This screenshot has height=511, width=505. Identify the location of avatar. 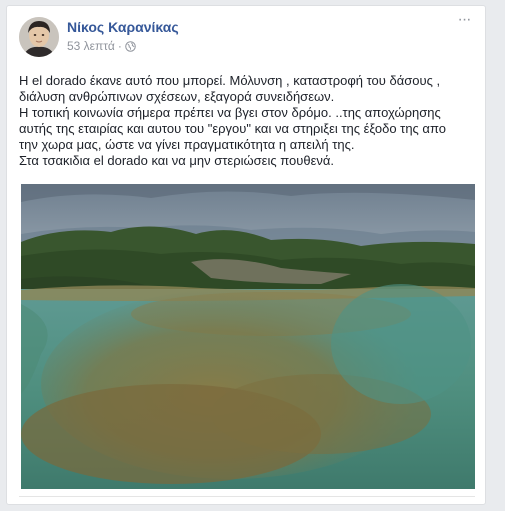
(39, 37).